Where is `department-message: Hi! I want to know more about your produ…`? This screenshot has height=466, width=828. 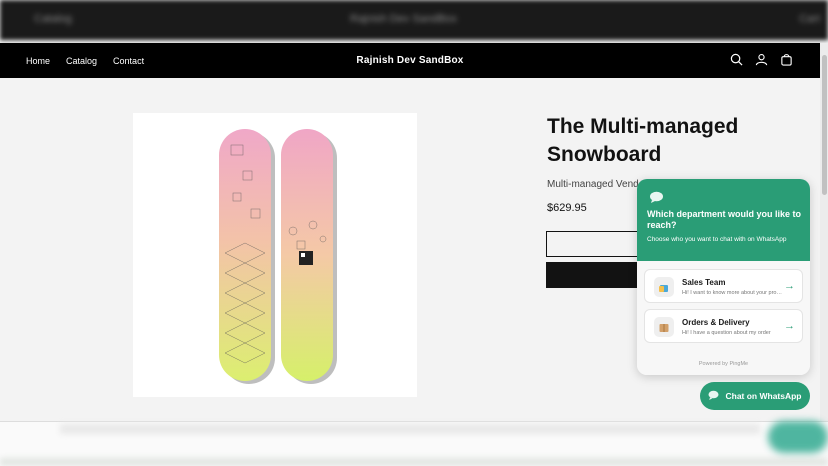
department-message: Hi! I want to know more about your produ… is located at coordinates (733, 293).